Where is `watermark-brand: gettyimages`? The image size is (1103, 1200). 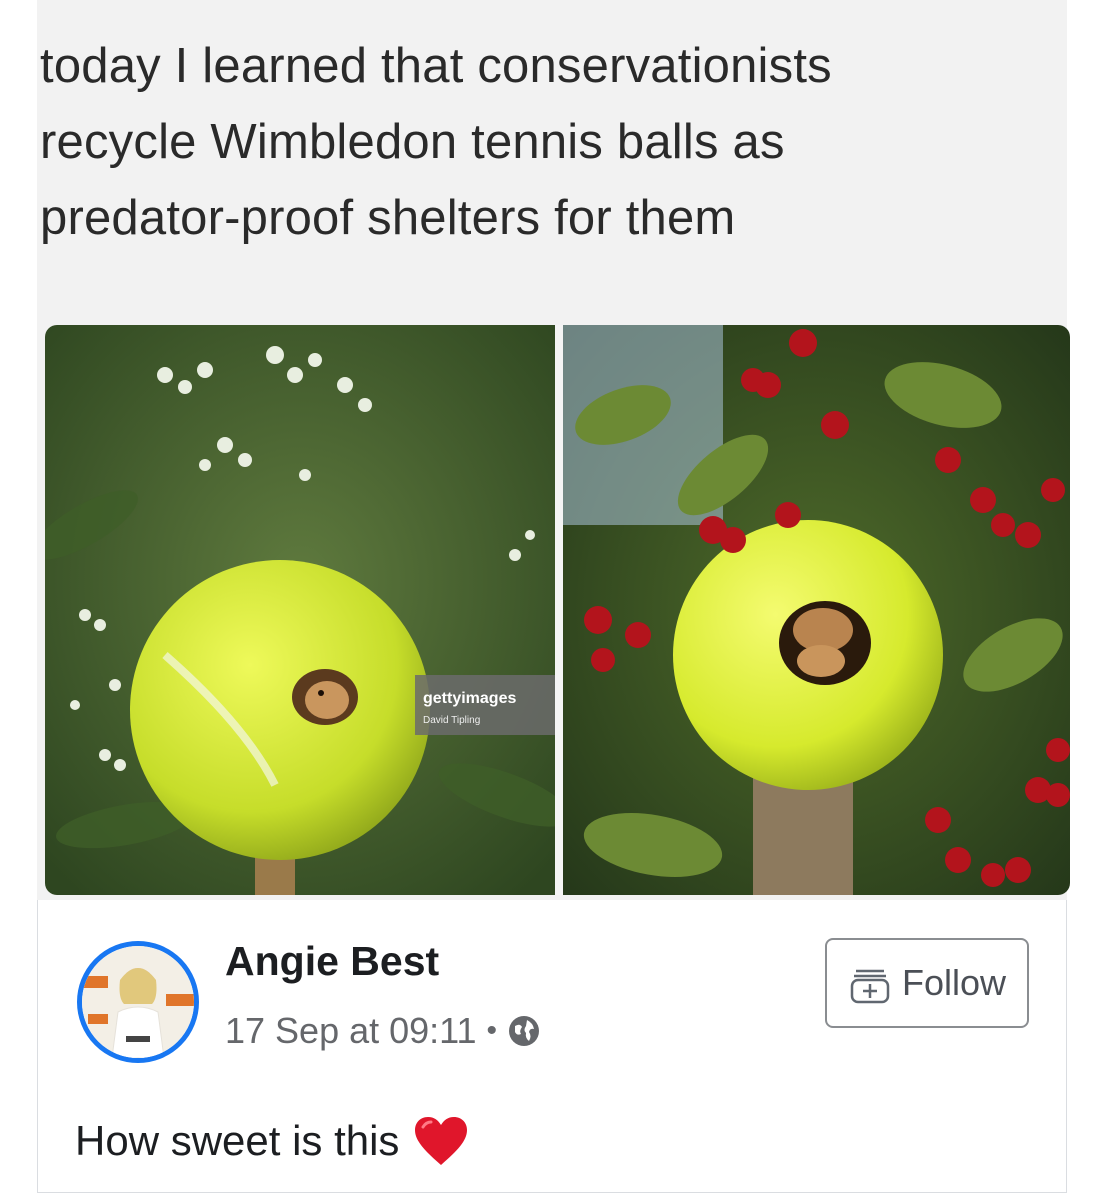
watermark-brand: gettyimages is located at coordinates (469, 698).